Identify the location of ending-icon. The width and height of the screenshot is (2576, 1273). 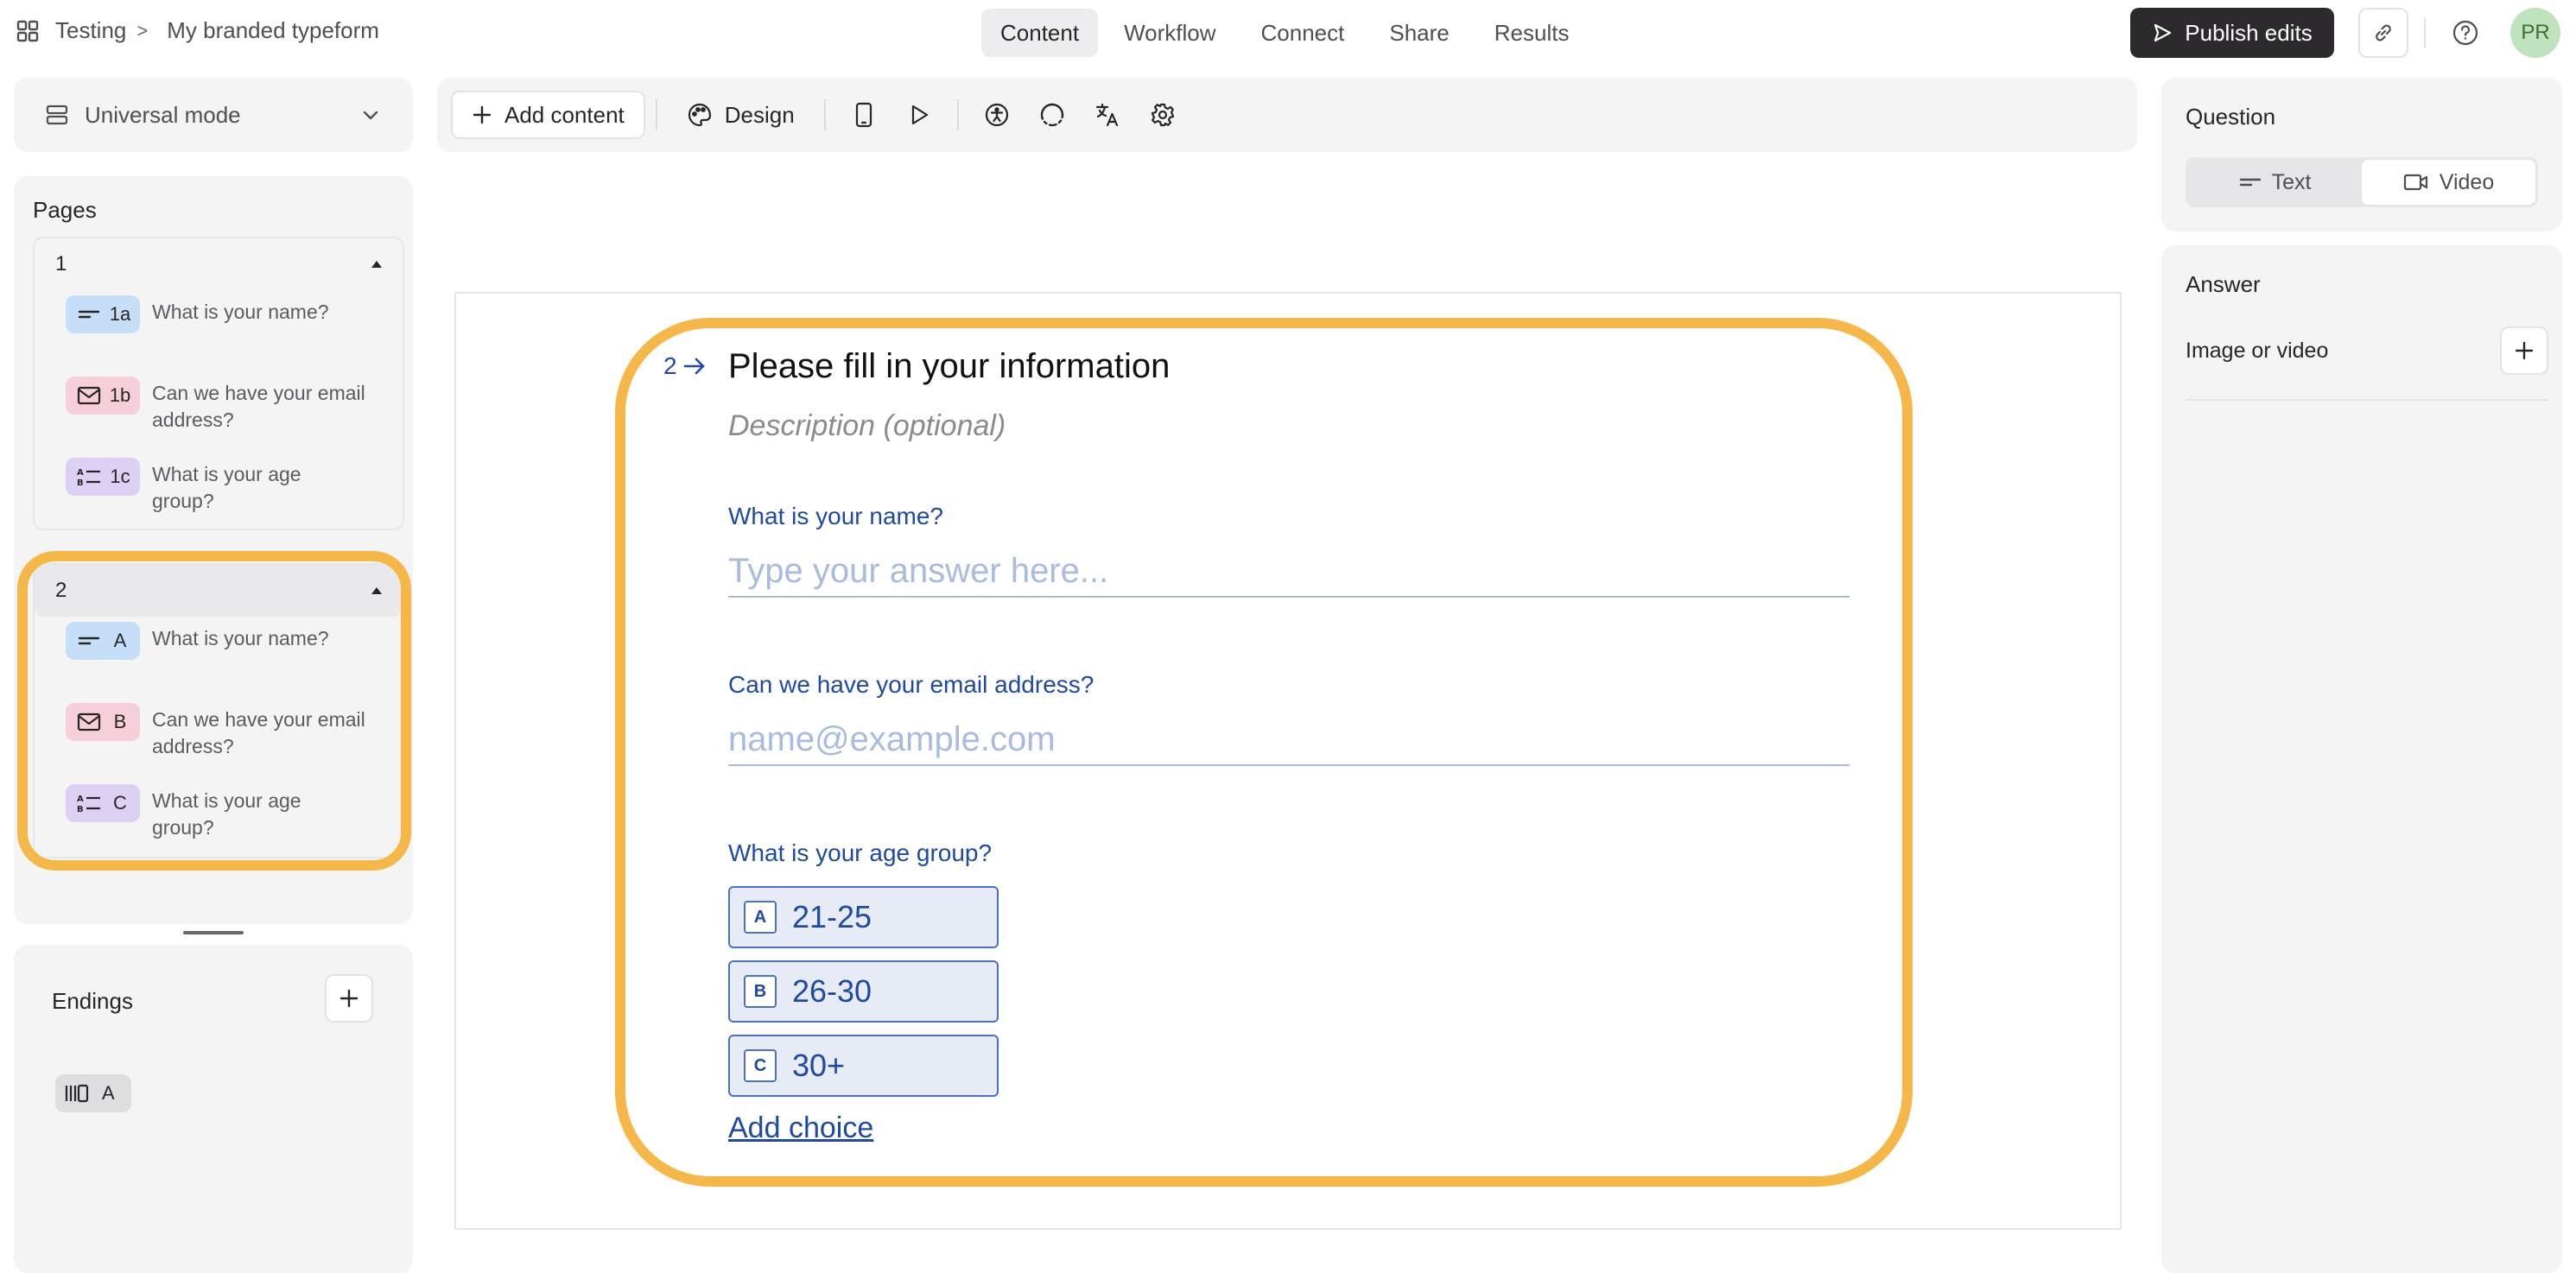
(77, 1093).